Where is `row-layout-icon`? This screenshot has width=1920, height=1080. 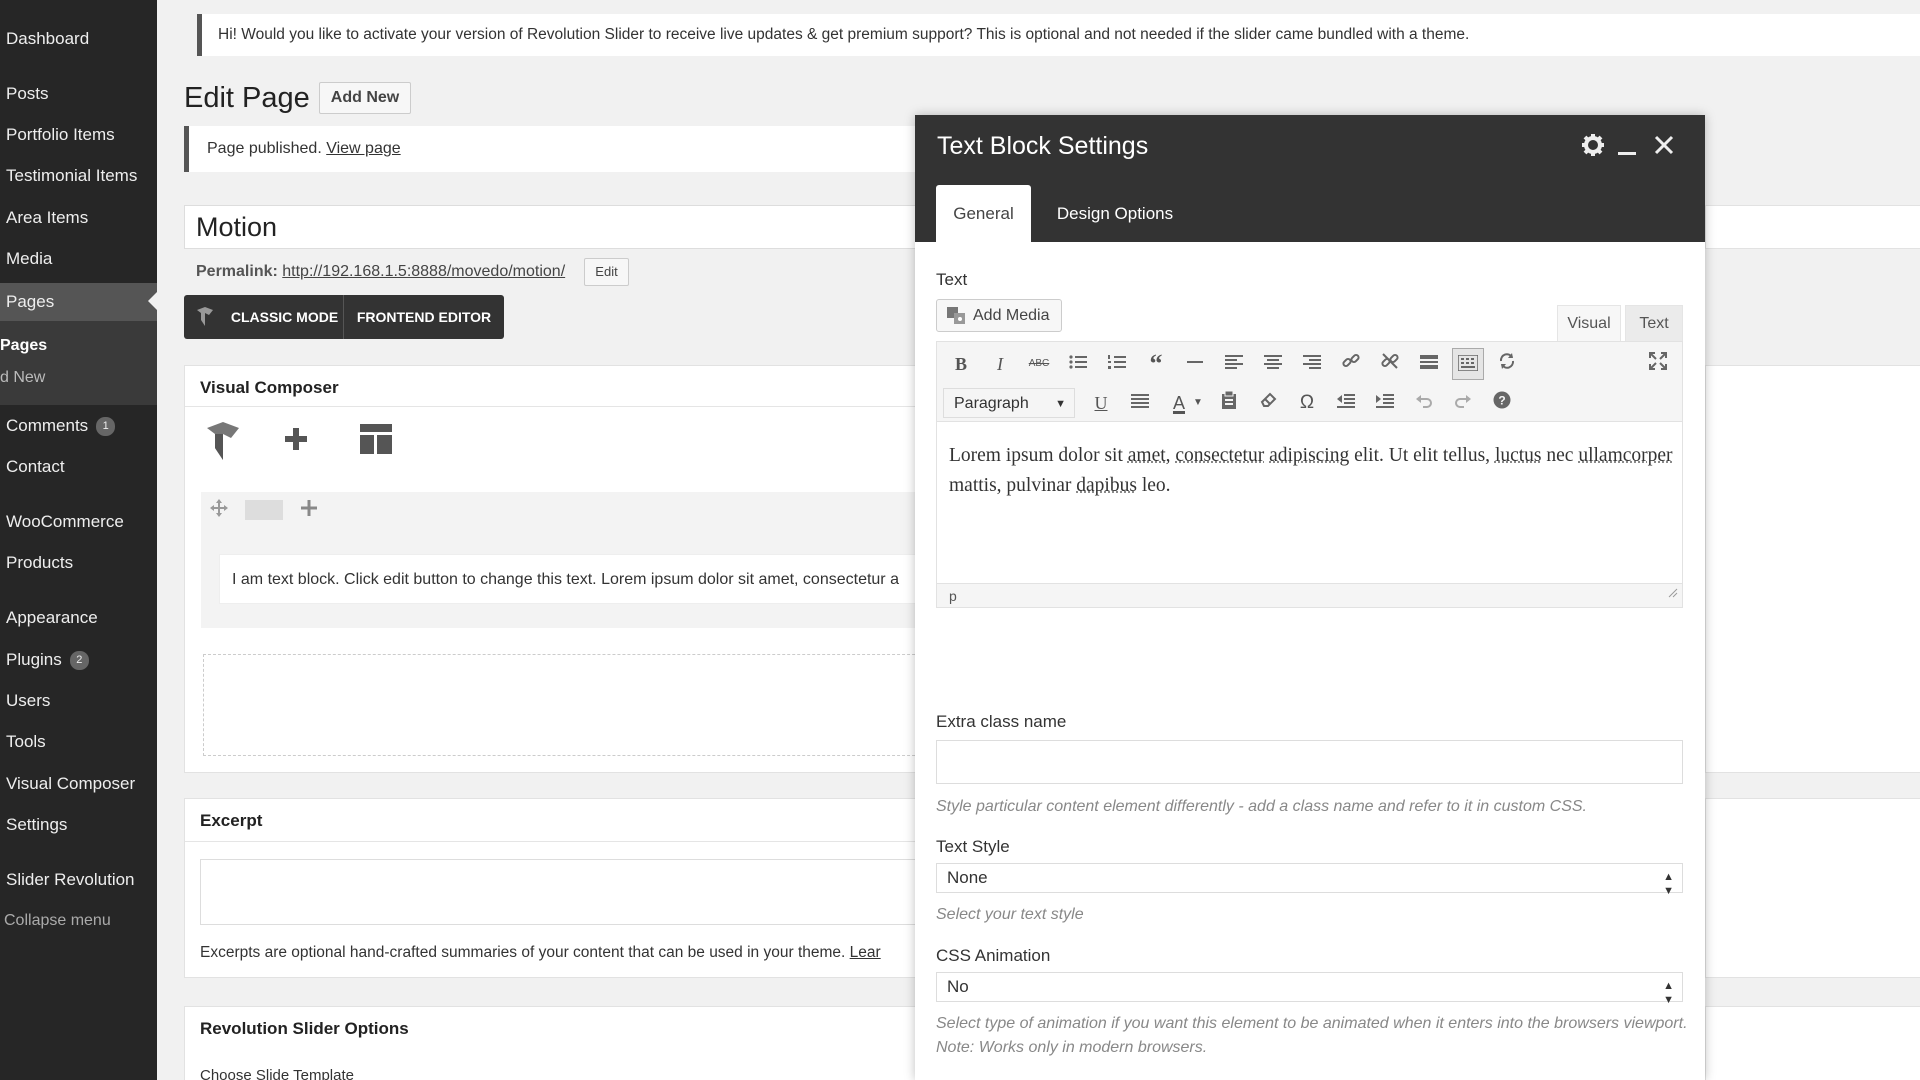 row-layout-icon is located at coordinates (264, 510).